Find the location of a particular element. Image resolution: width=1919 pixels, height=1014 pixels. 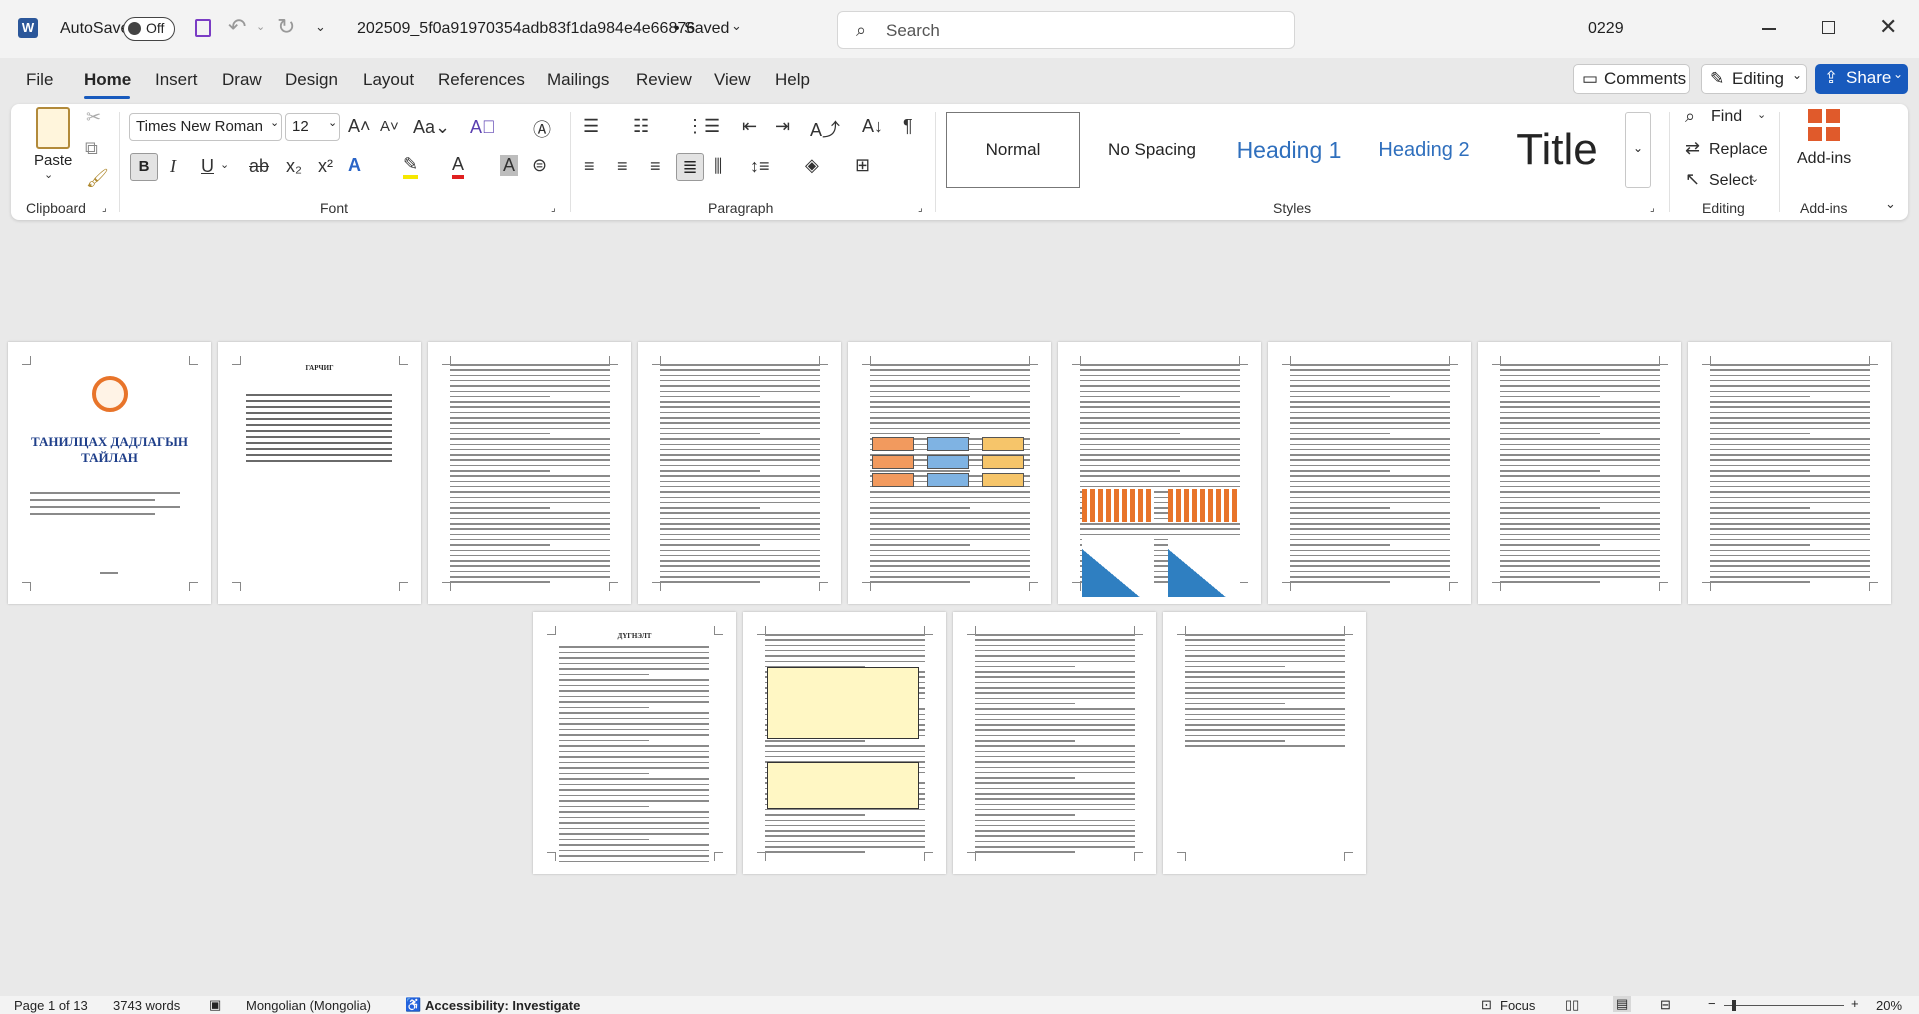

redo-icon: ↻ is located at coordinates (286, 27).